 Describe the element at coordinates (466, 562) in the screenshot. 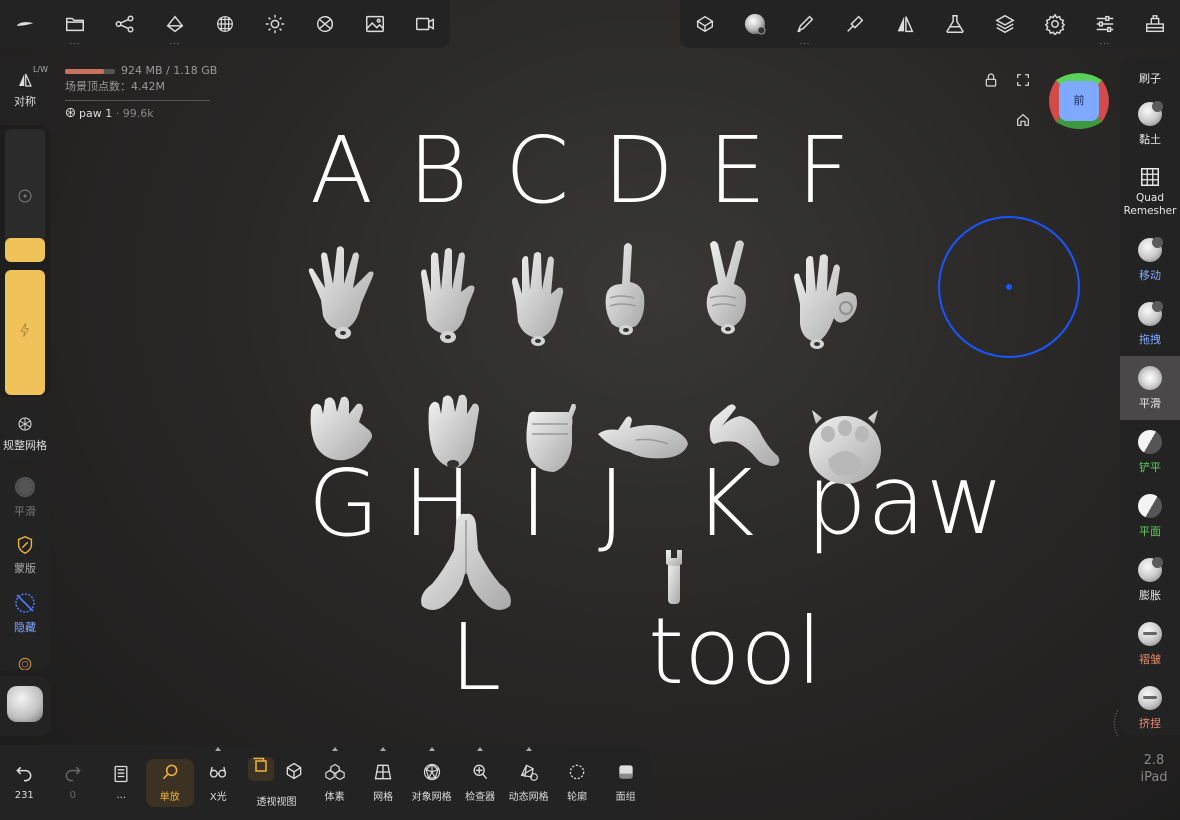

I see `hand-sculpt-l` at that location.